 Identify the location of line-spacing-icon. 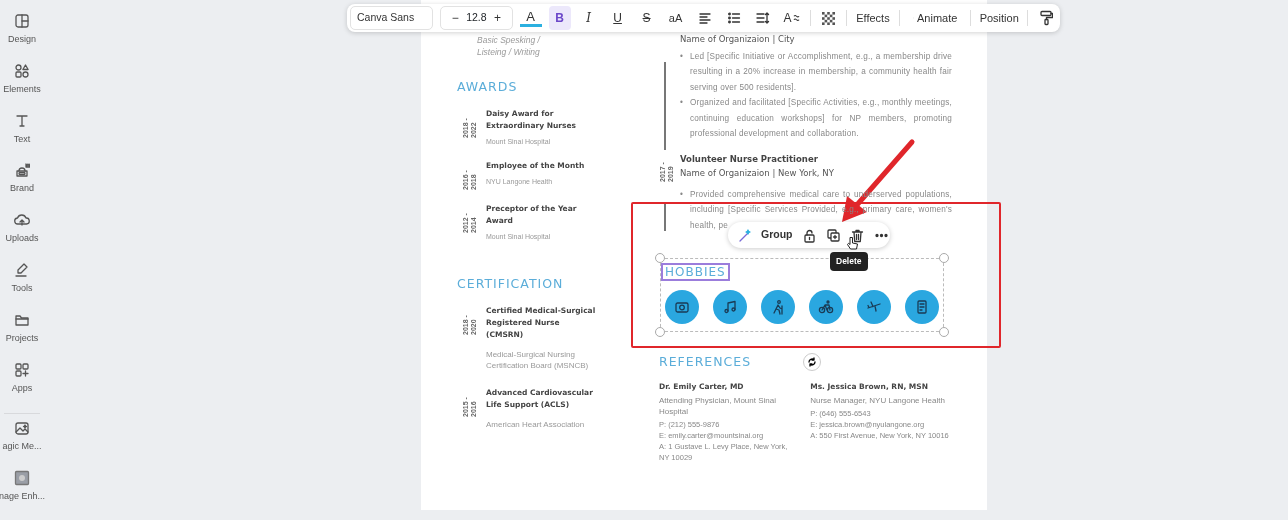
(762, 18).